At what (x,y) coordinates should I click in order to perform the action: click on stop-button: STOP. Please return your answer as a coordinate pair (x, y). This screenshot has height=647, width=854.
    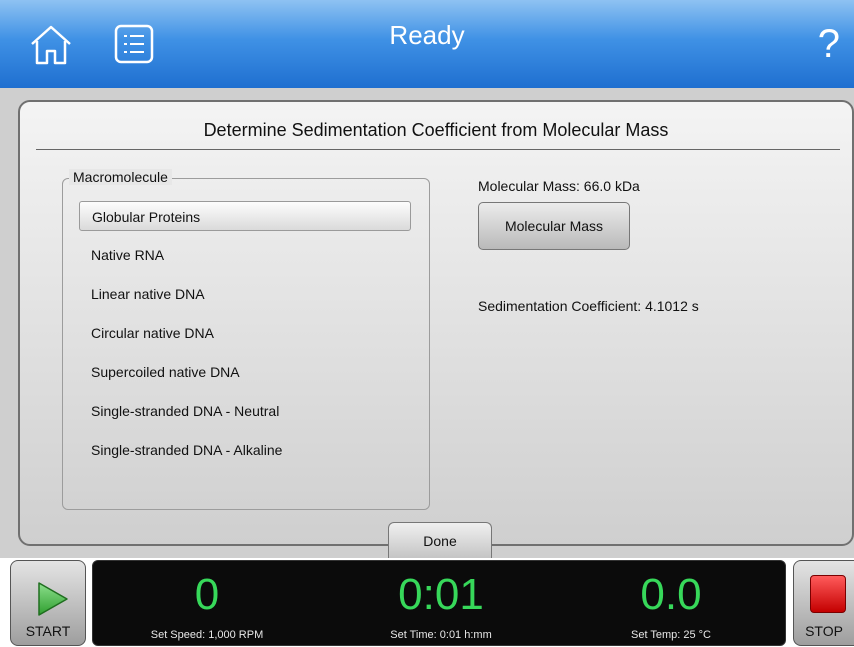
    Looking at the image, I should click on (823, 603).